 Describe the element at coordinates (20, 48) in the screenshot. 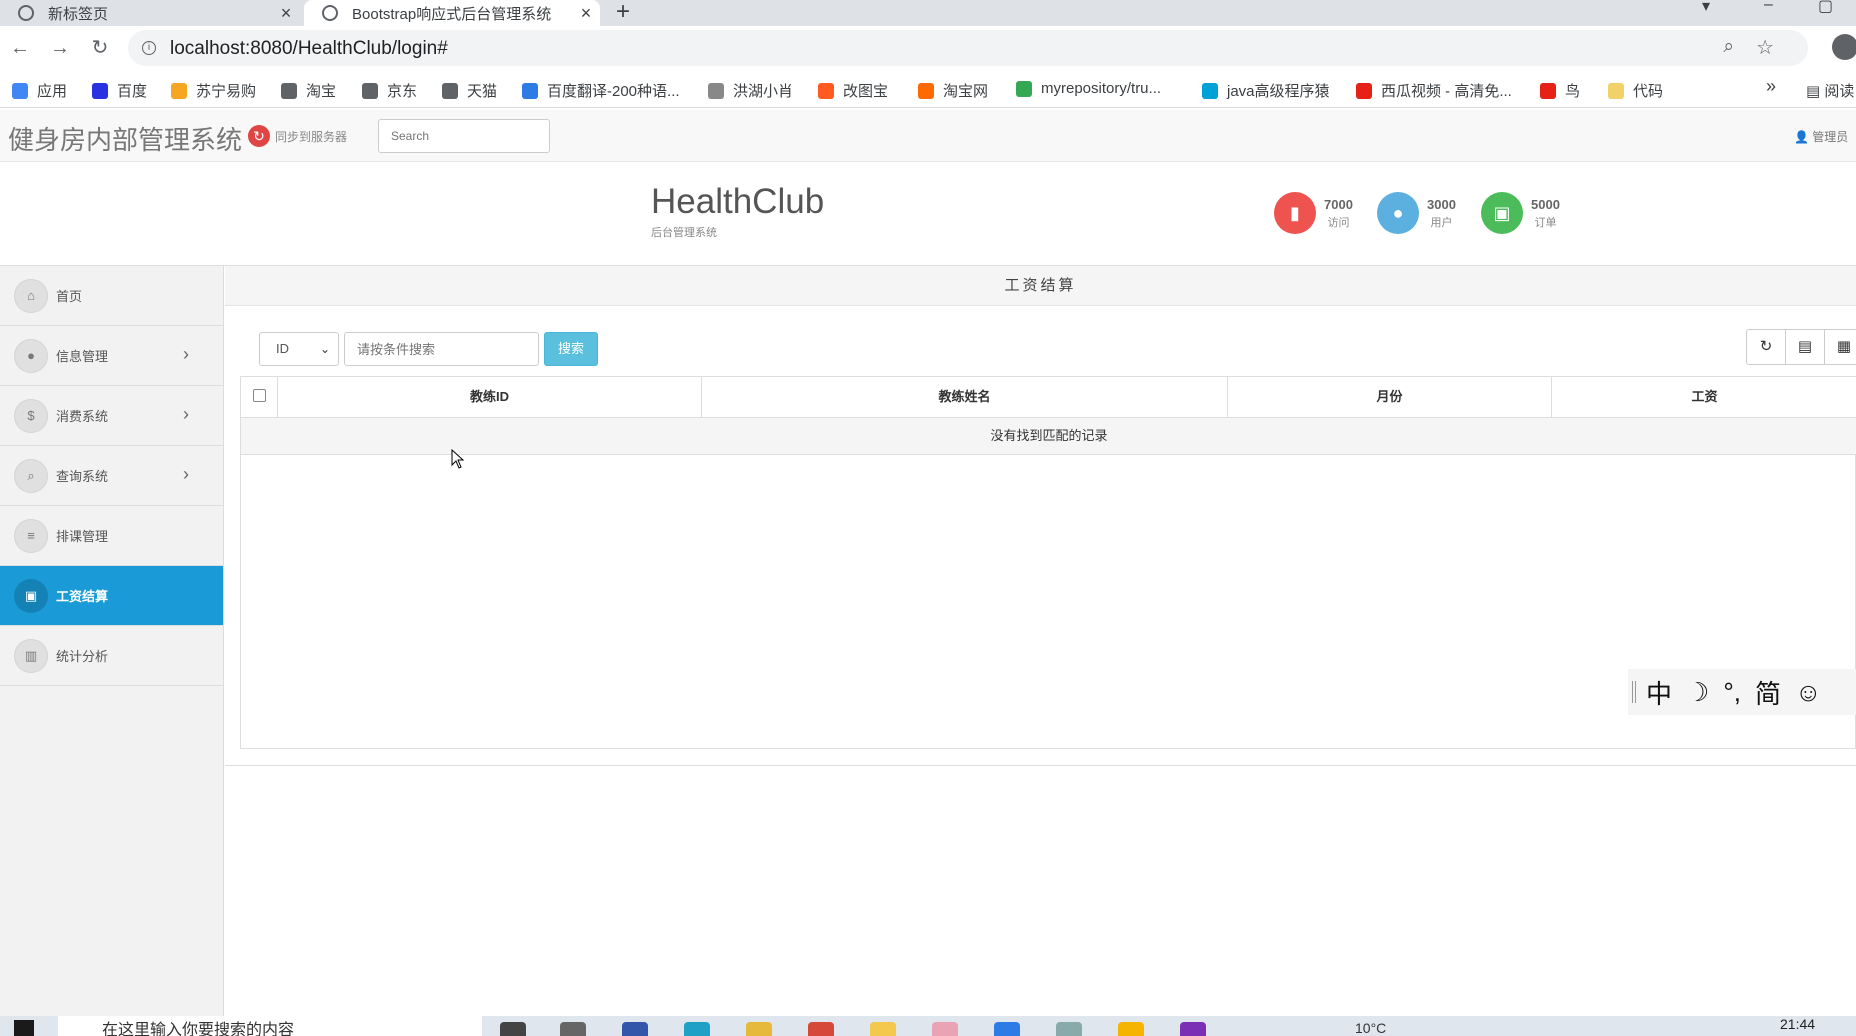

I see `back-icon: ←` at that location.